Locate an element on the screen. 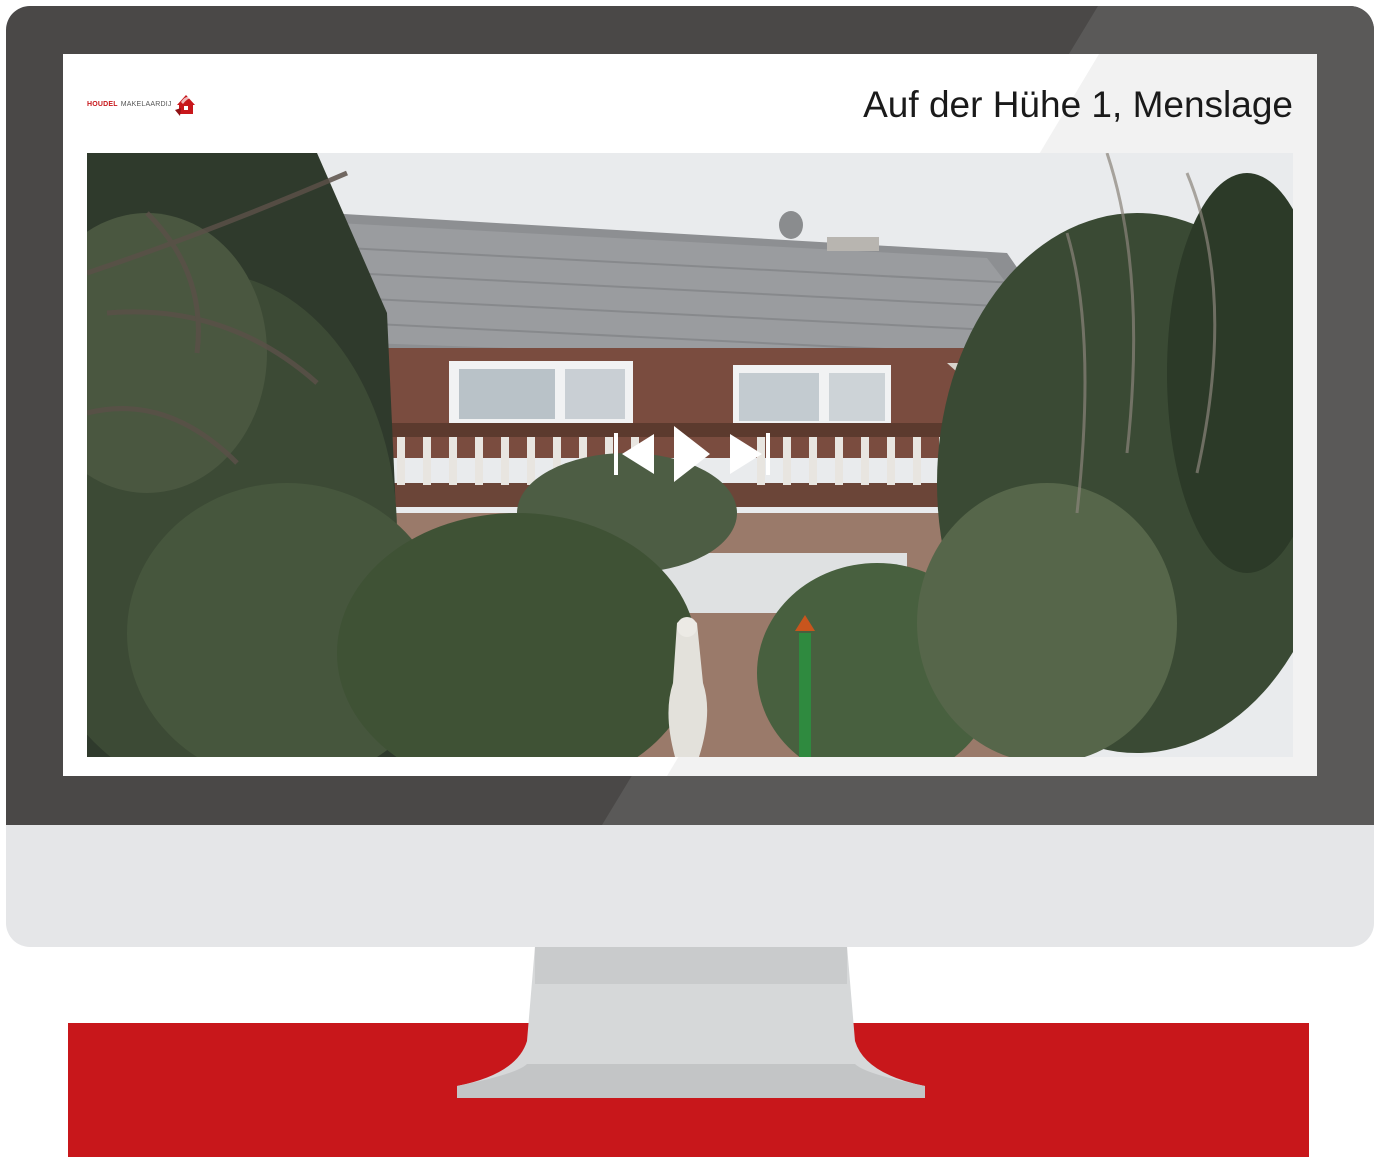 The width and height of the screenshot is (1383, 1157). brand-logo: HOUDEL MAKELAARDIJ is located at coordinates (142, 104).